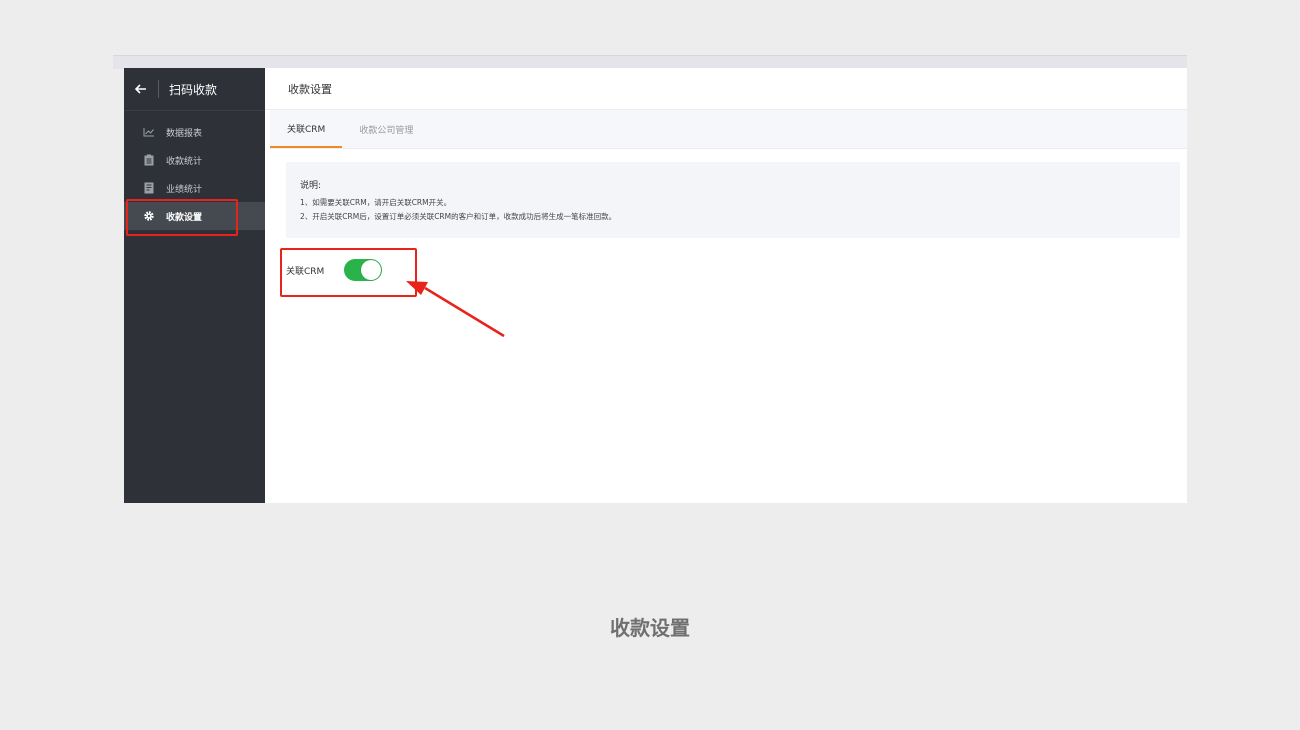 The image size is (1300, 730). I want to click on crm-toggle-label: 关联CRM, so click(305, 271).